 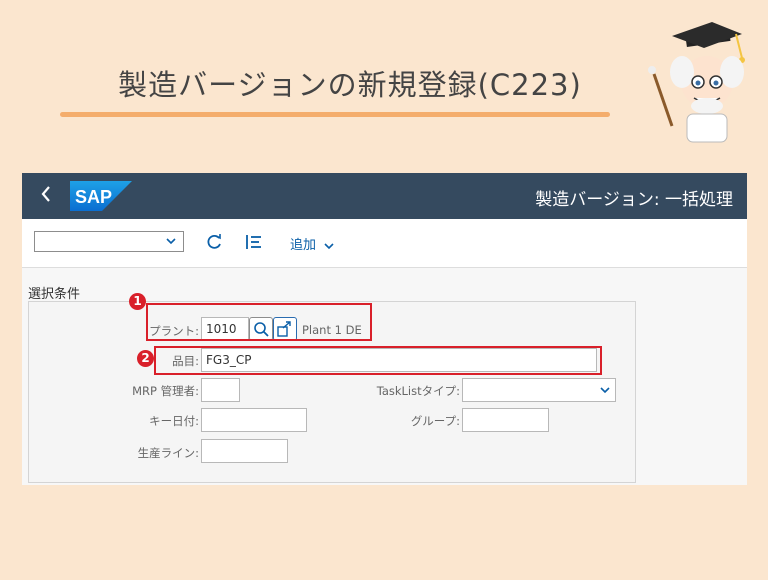 I want to click on annotation-number-2: 2, so click(x=145, y=358).